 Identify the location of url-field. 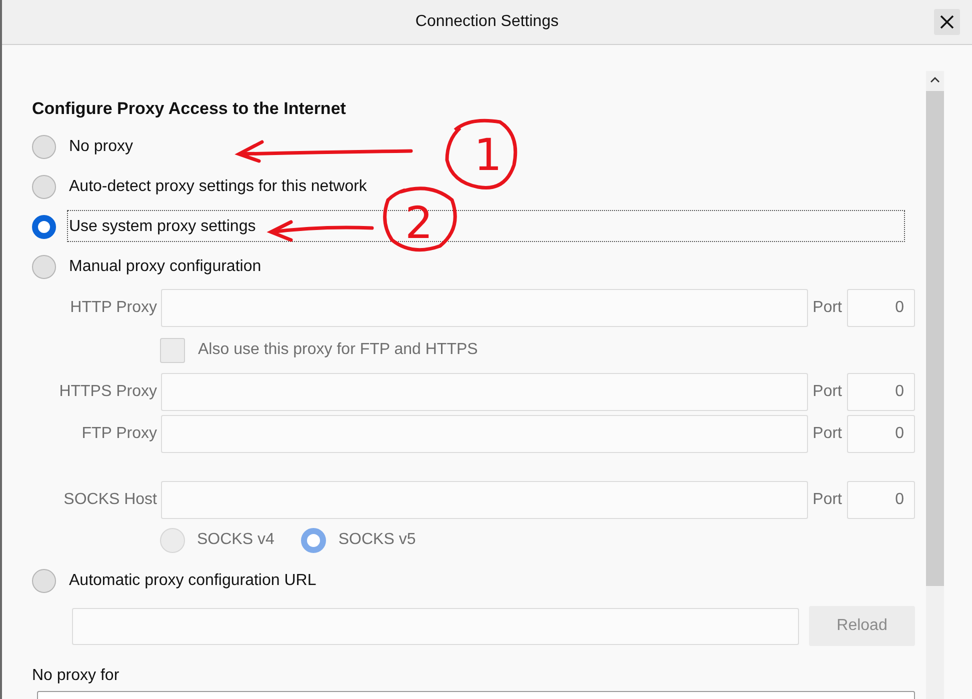
(435, 626).